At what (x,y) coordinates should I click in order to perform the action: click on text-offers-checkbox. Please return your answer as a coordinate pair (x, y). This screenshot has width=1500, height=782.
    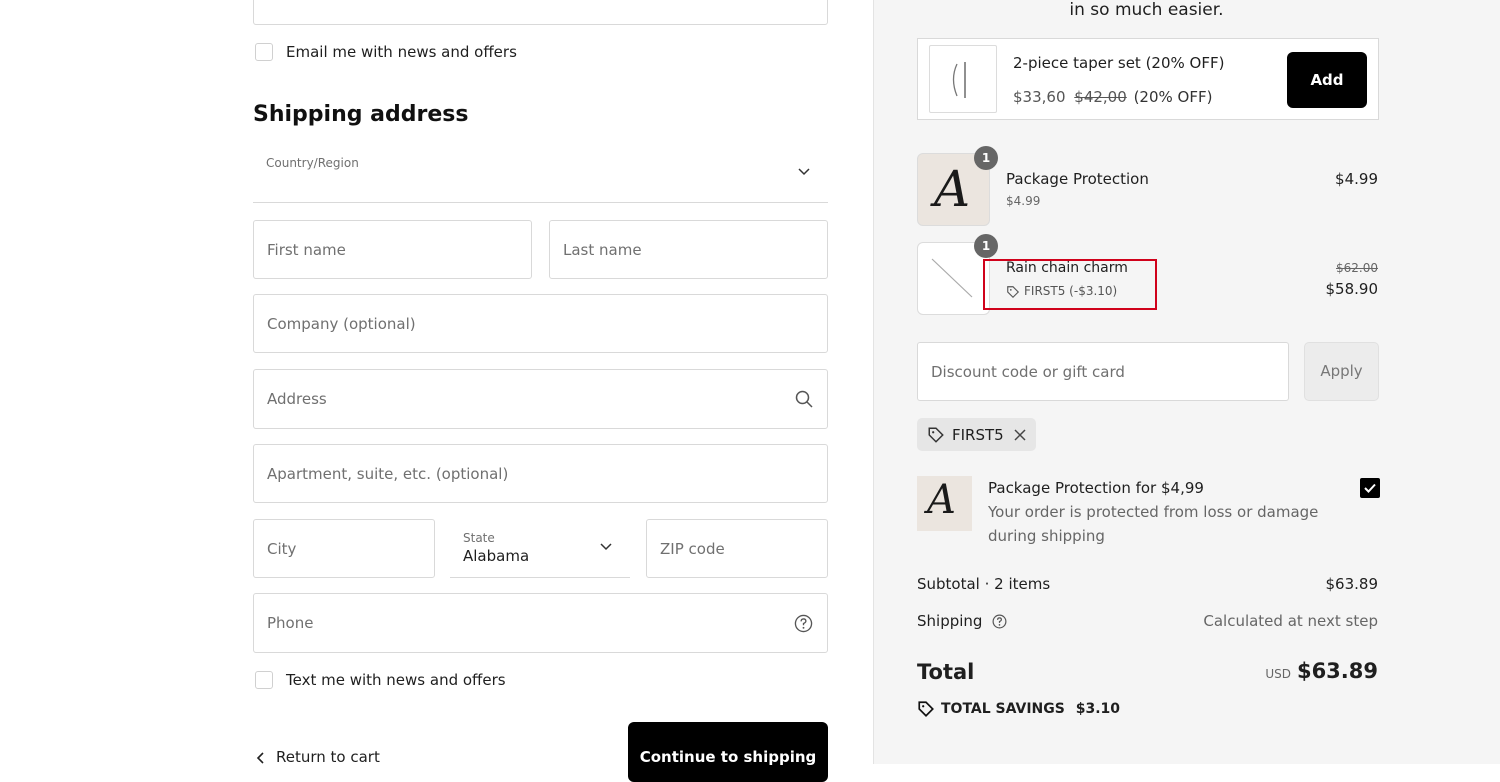
    Looking at the image, I should click on (264, 680).